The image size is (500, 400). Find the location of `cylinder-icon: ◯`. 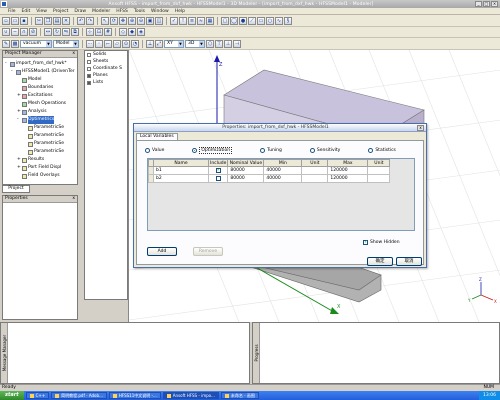

cylinder-icon: ◯ is located at coordinates (234, 20).